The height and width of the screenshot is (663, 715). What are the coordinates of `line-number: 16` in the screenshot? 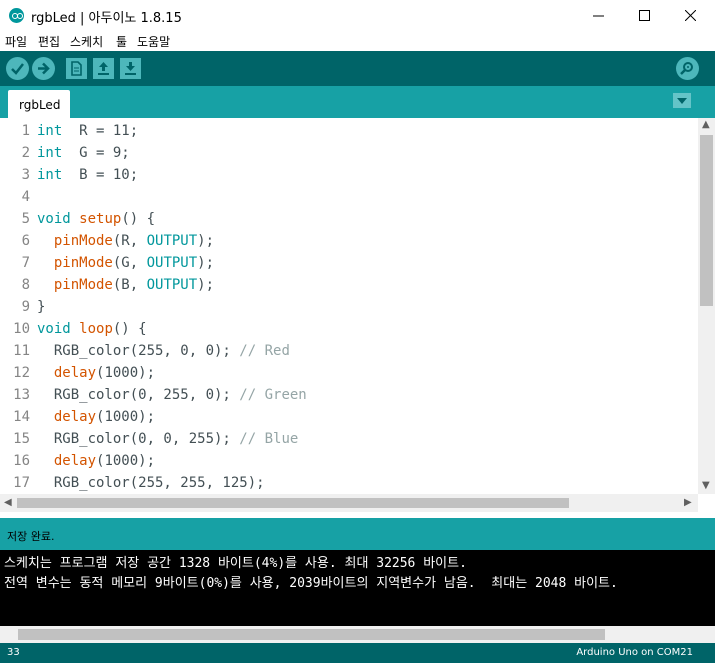 It's located at (21, 461).